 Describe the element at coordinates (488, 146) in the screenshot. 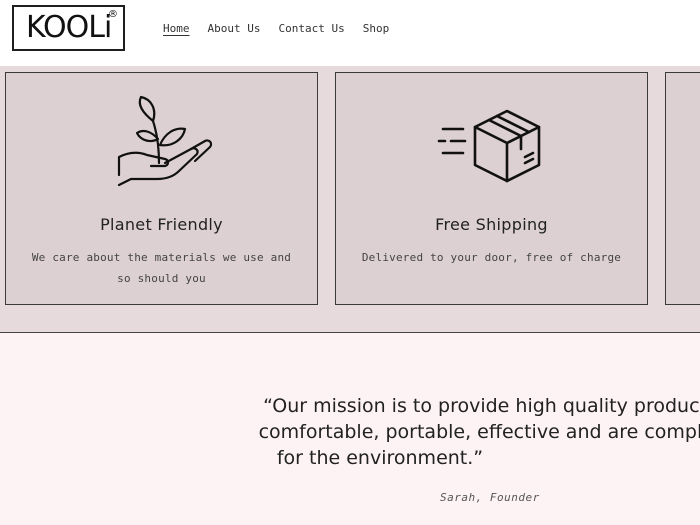

I see `shipping-box-icon` at that location.